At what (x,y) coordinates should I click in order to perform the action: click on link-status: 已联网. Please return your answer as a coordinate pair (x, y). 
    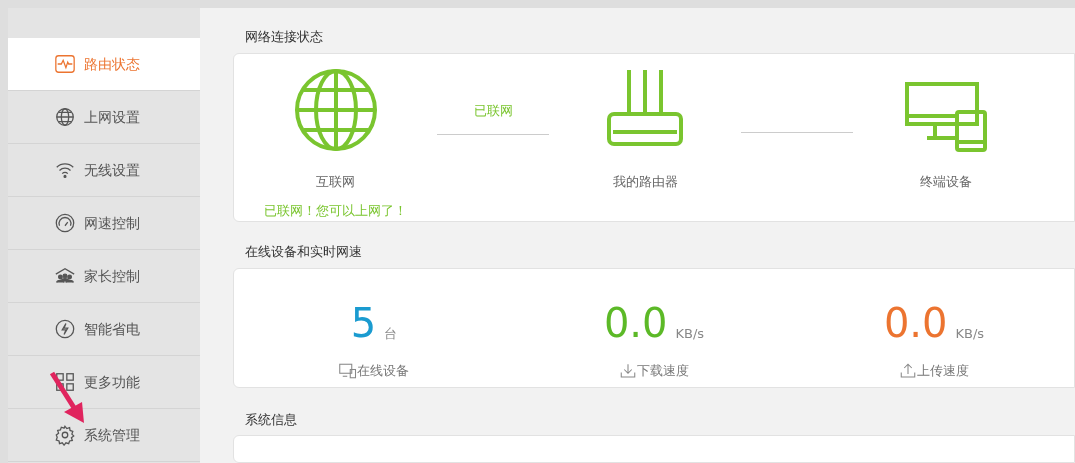
    Looking at the image, I should click on (493, 110).